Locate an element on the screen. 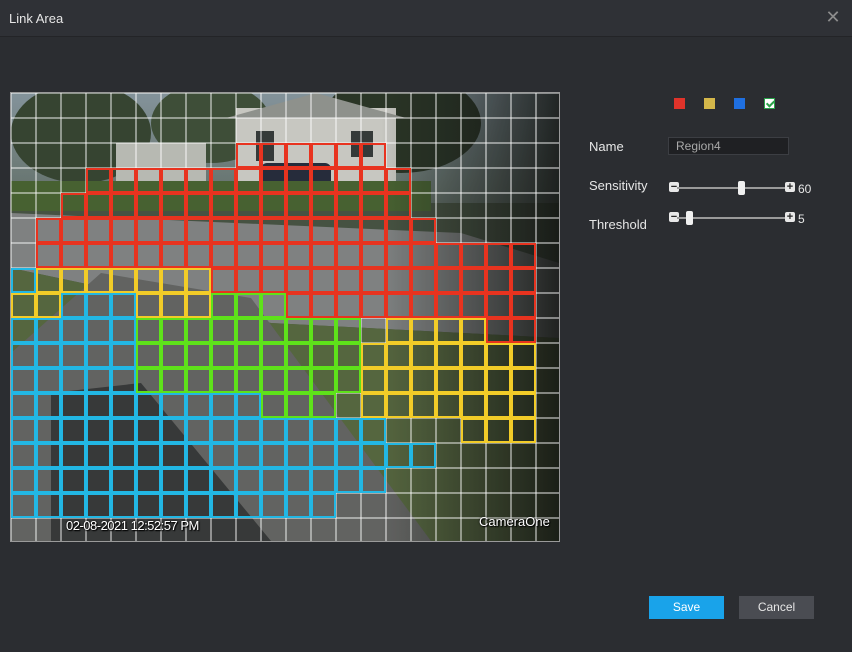  threshold-slider: − + is located at coordinates (732, 218).